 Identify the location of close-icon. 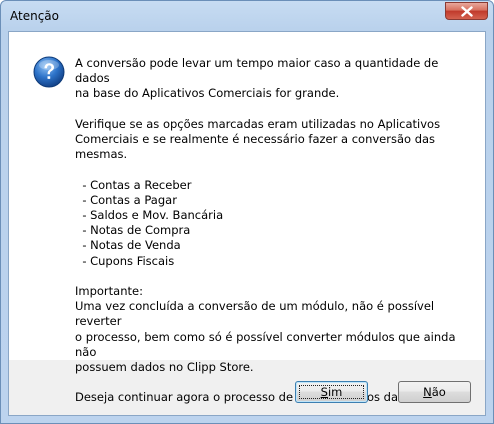
(467, 11).